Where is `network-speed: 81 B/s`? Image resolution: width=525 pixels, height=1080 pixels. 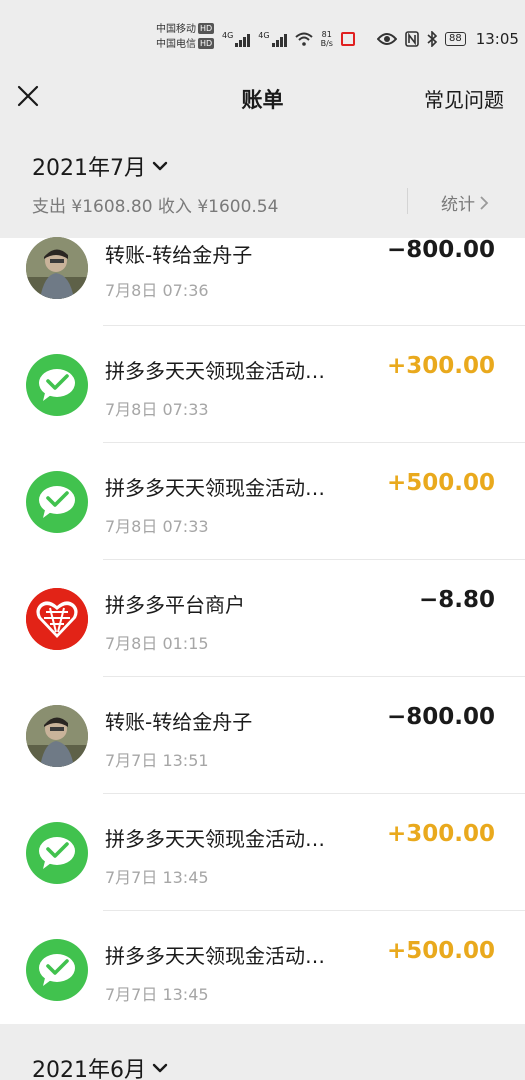 network-speed: 81 B/s is located at coordinates (326, 39).